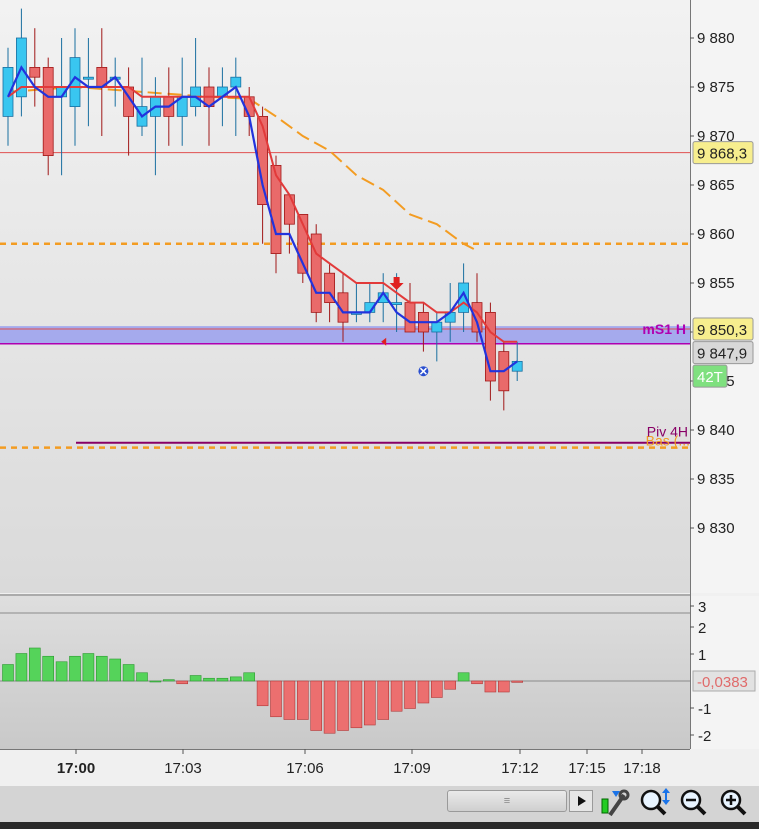 The height and width of the screenshot is (829, 759). Describe the element at coordinates (716, 479) in the screenshot. I see `price-tick-label: 9 835` at that location.